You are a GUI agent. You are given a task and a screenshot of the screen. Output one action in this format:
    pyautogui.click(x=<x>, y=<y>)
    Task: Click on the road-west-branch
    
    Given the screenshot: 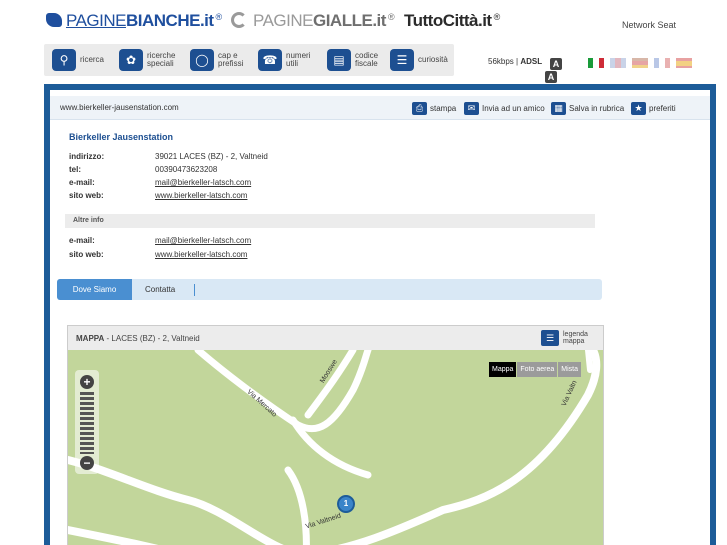 What is the action you would take?
    pyautogui.click(x=113, y=535)
    